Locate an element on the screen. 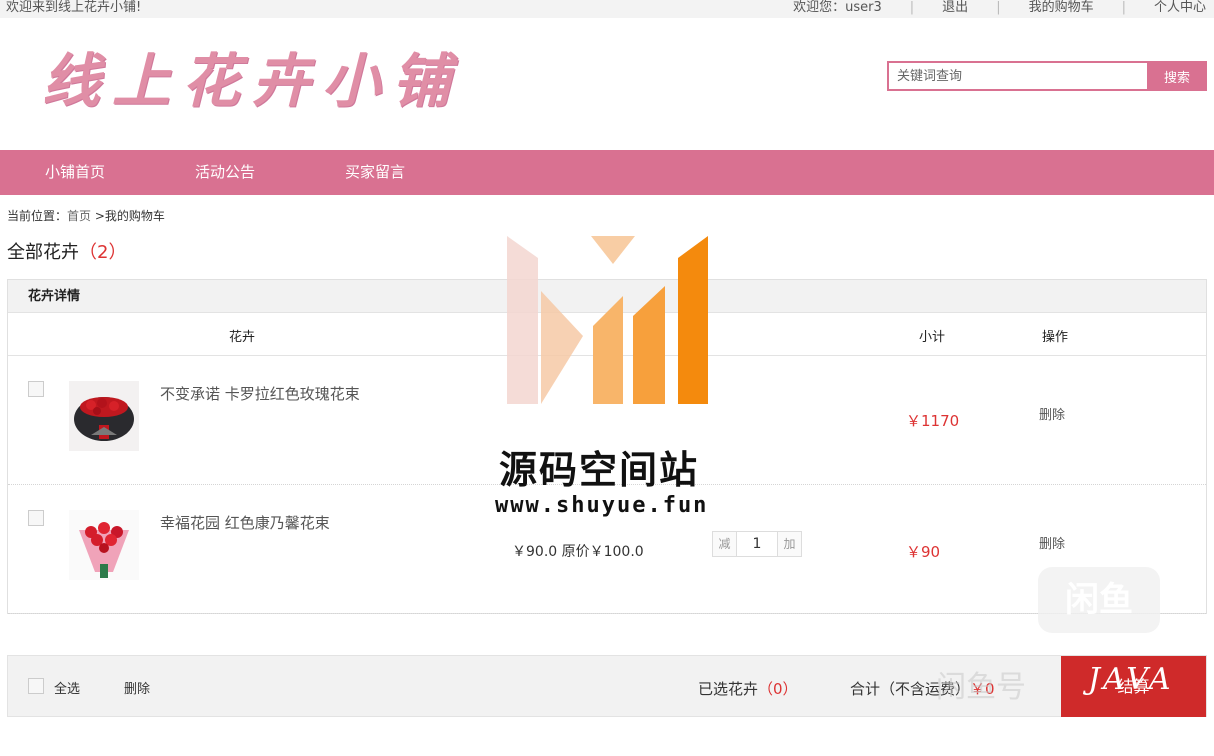  main-nav: 小铺首页 活动公告 买家留言 is located at coordinates (607, 172).